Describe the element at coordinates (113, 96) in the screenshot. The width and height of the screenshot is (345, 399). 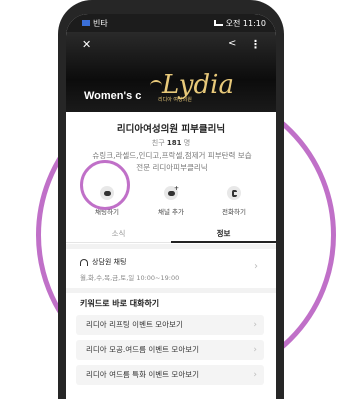
I see `cover-tagline: Women's c` at that location.